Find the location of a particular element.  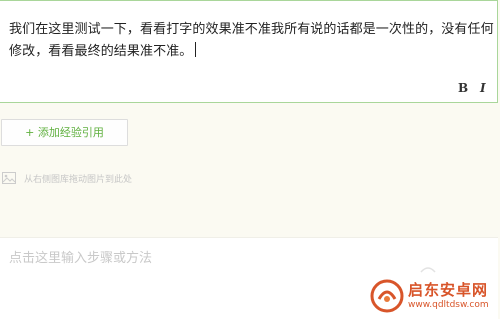

watermark-url: www.qdltdsw.com is located at coordinates (448, 305).